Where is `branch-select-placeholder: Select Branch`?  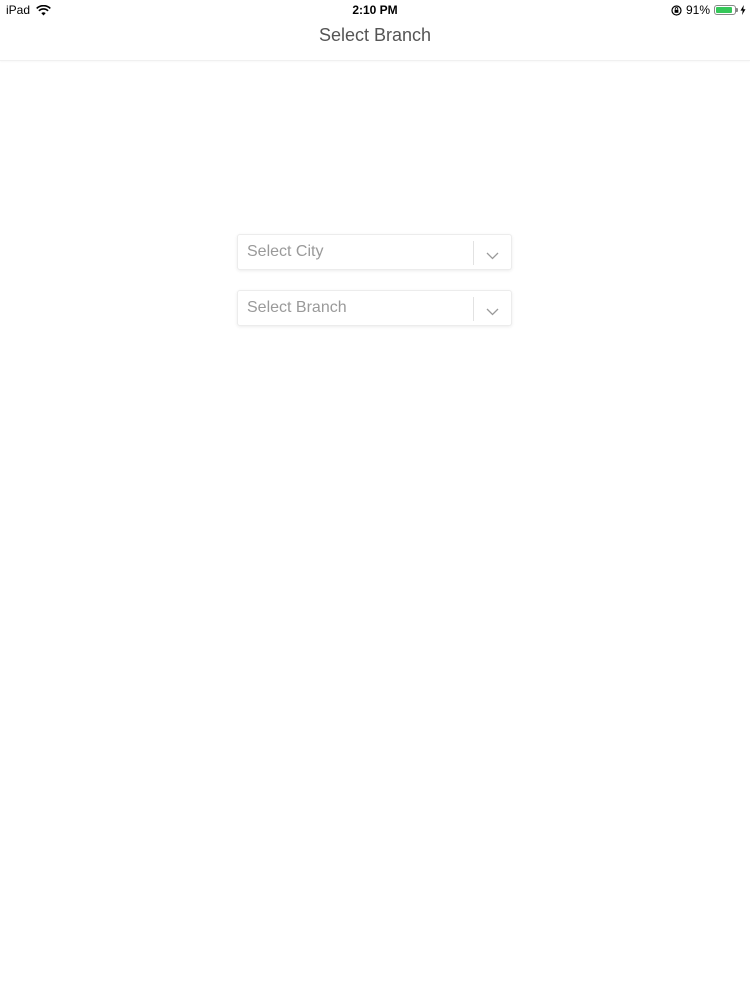 branch-select-placeholder: Select Branch is located at coordinates (297, 307).